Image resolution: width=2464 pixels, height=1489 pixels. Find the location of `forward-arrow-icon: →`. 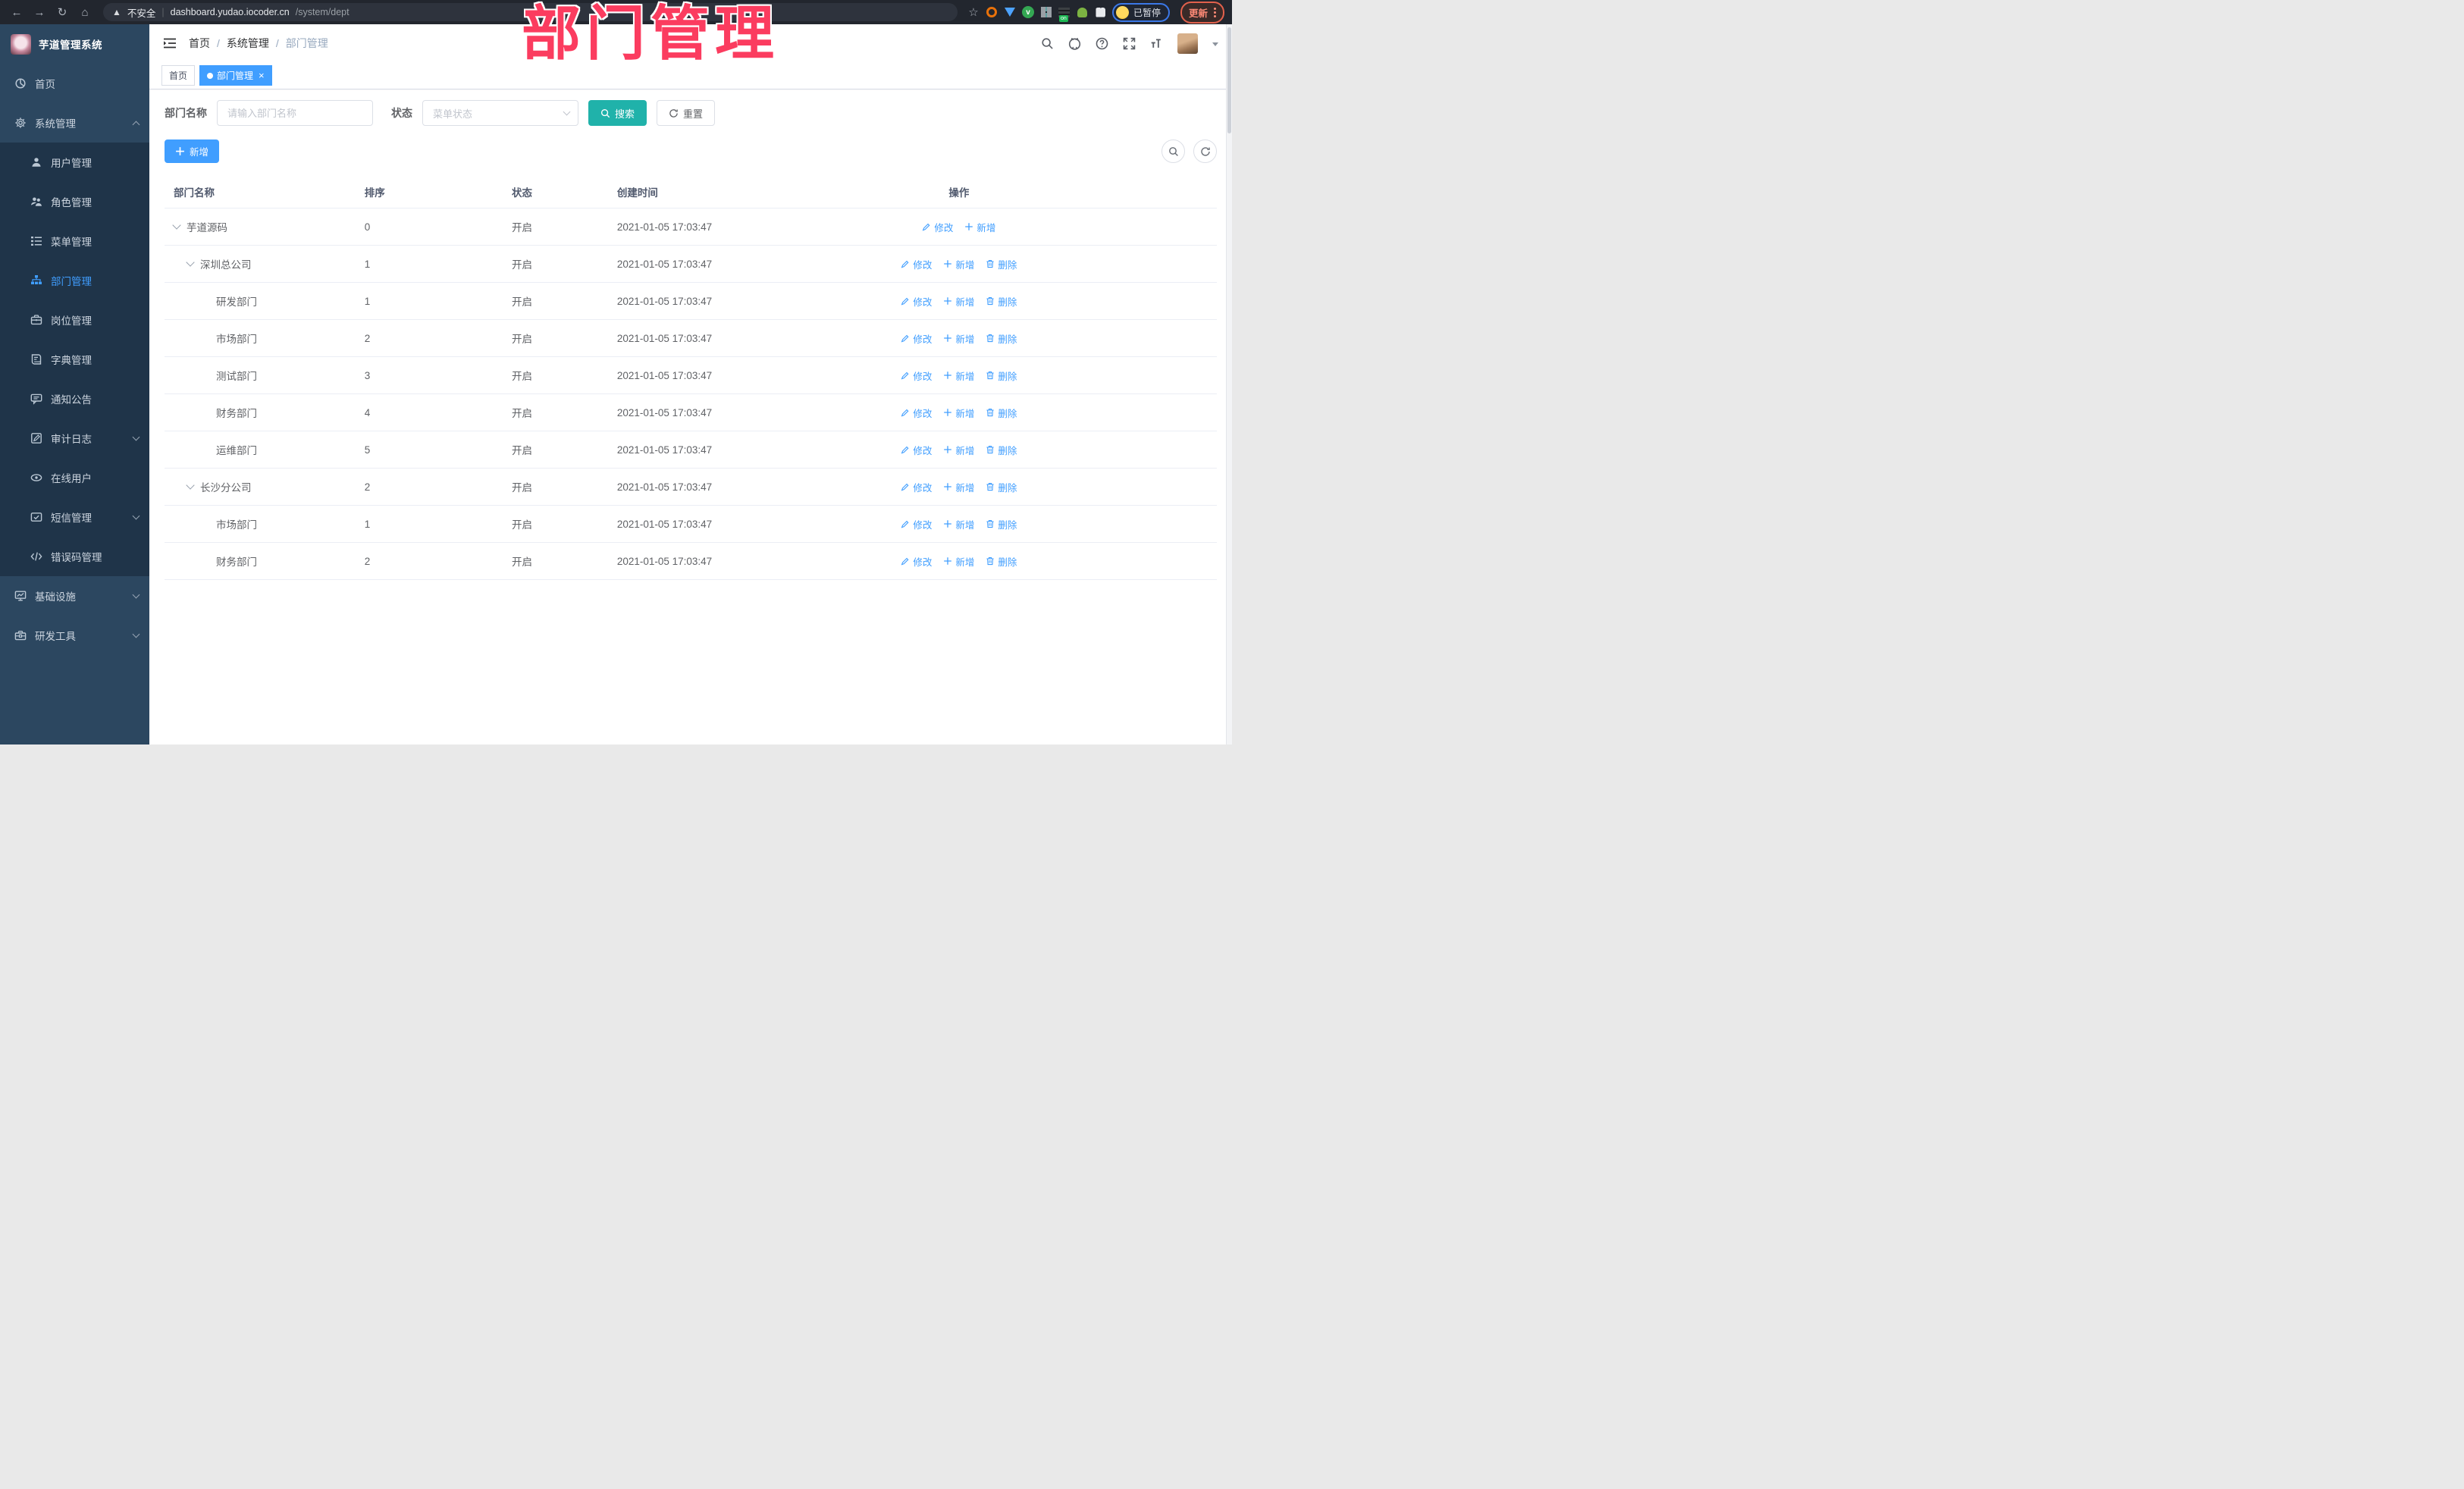

forward-arrow-icon: → is located at coordinates (39, 12).